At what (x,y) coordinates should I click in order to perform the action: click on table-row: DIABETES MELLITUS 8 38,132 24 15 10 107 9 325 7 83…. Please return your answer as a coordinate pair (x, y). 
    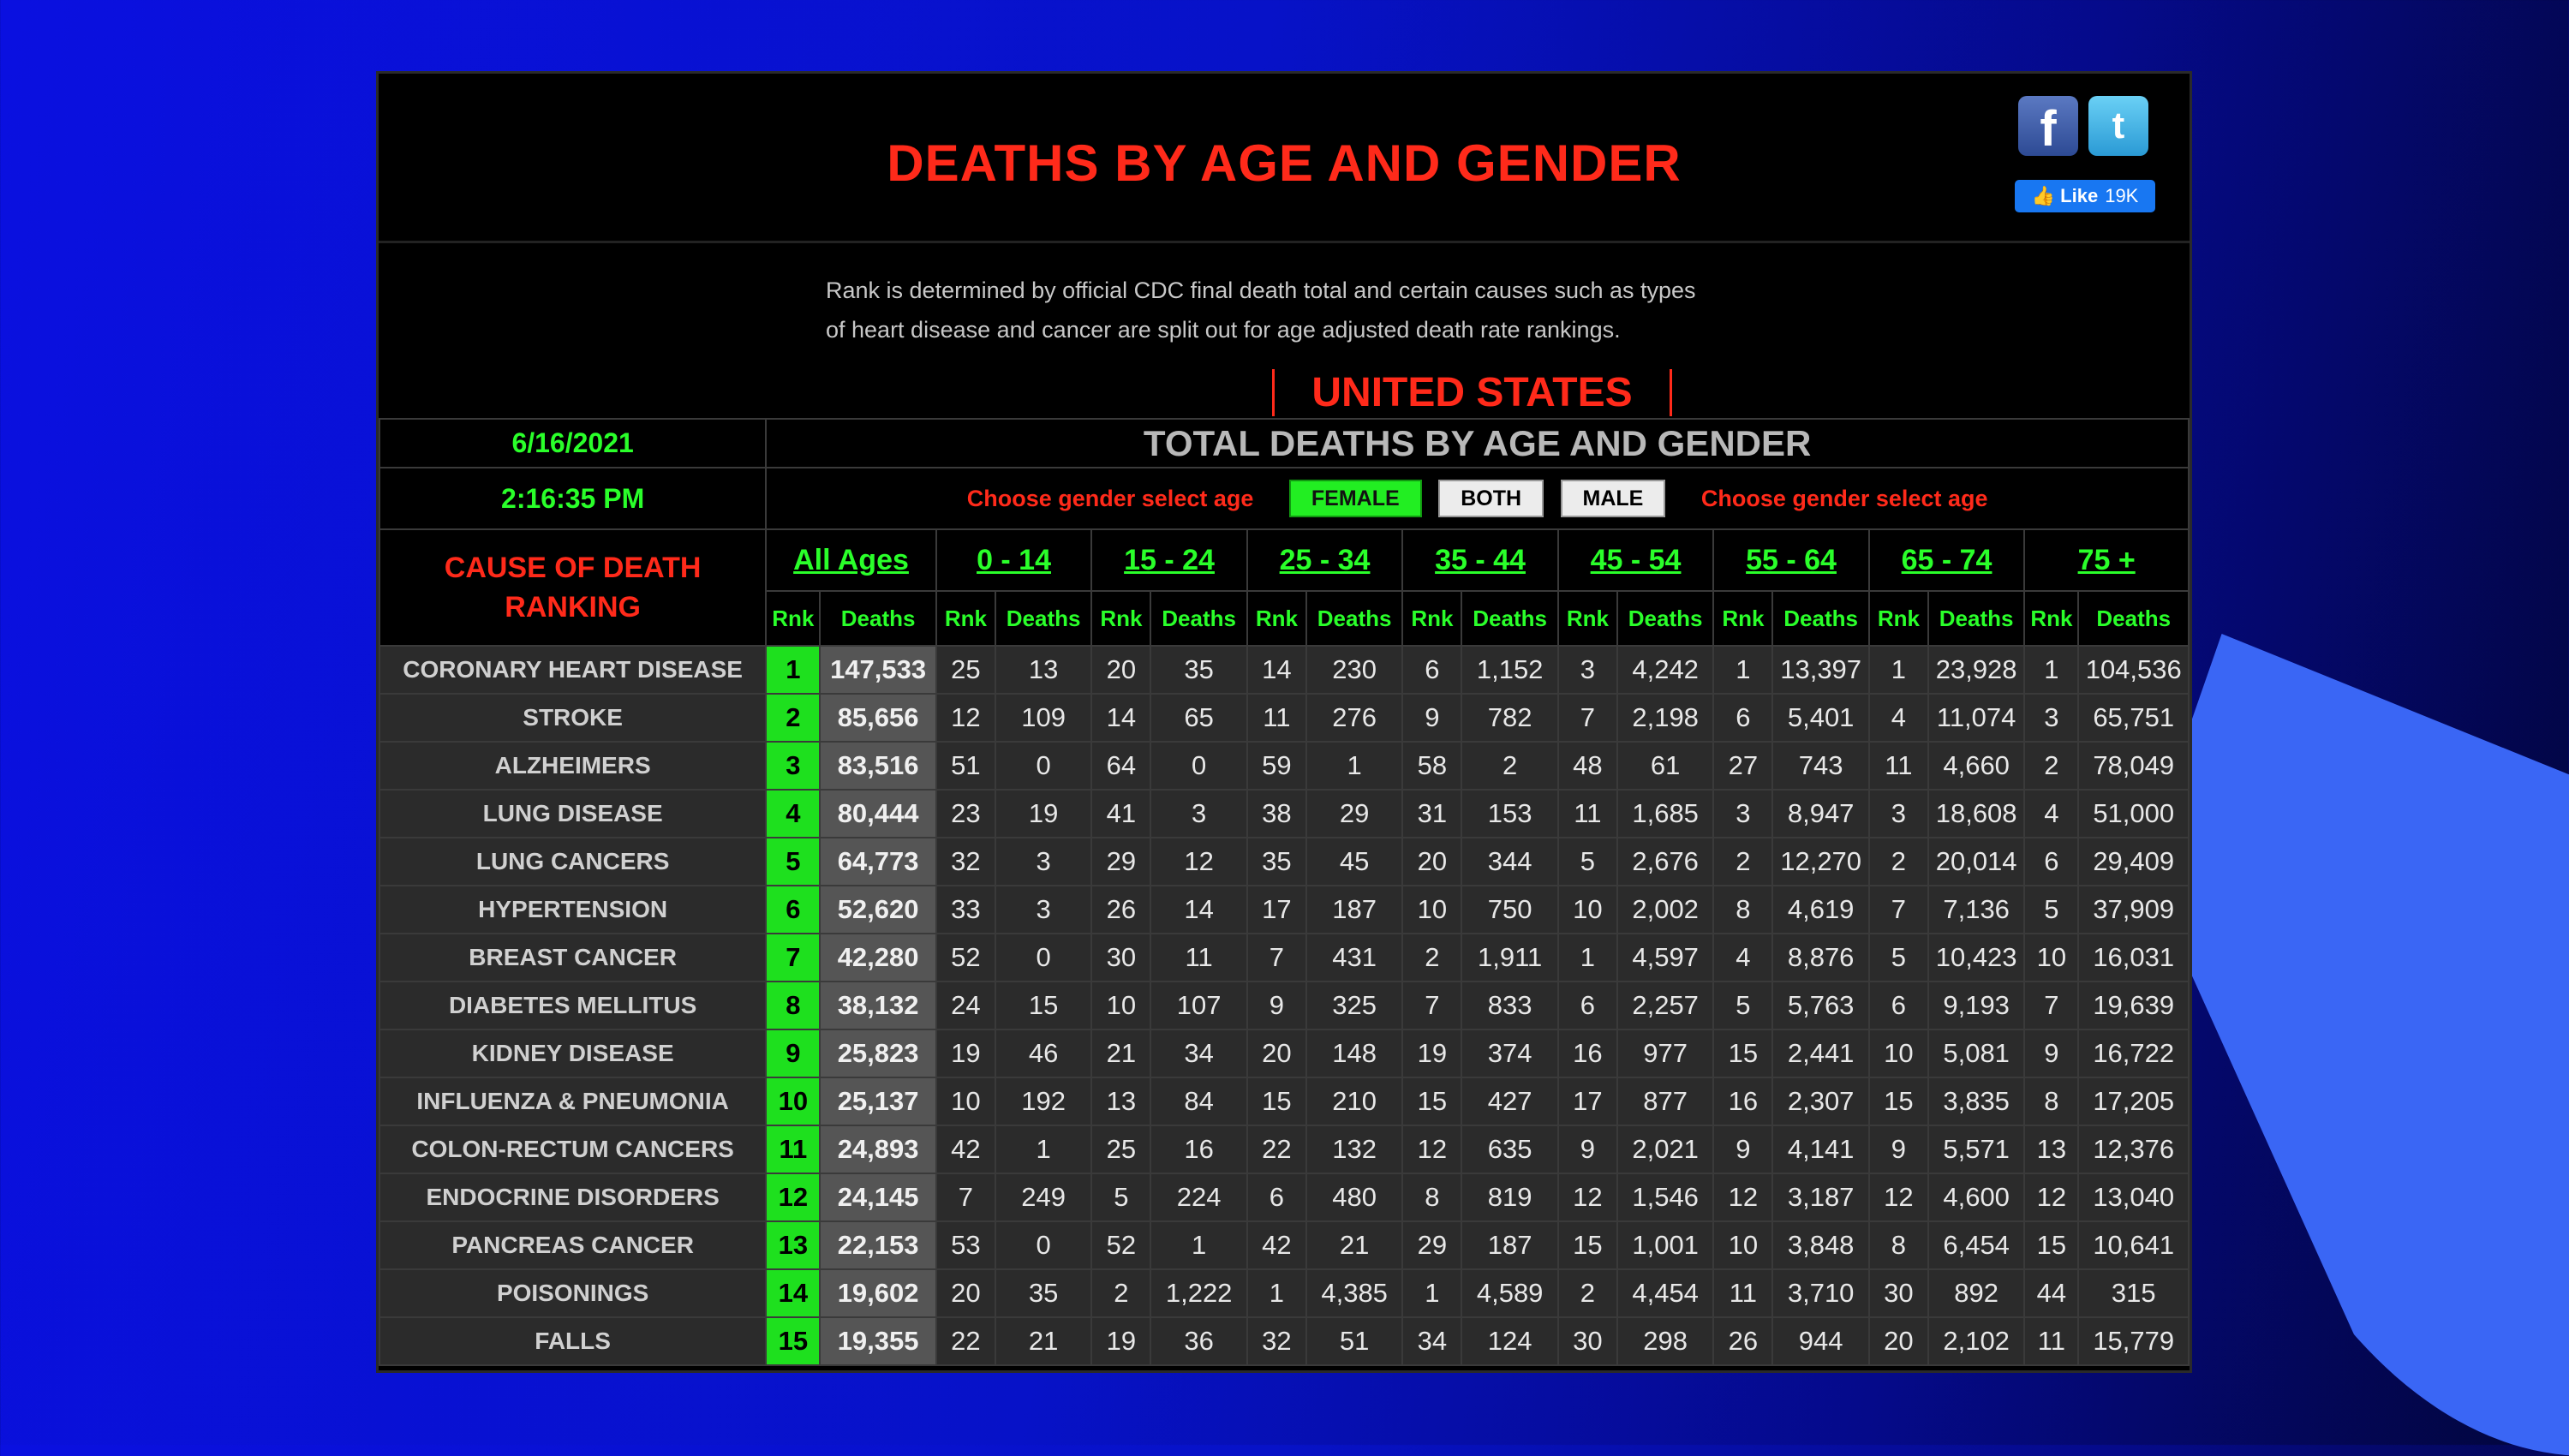
    Looking at the image, I should click on (1284, 1006).